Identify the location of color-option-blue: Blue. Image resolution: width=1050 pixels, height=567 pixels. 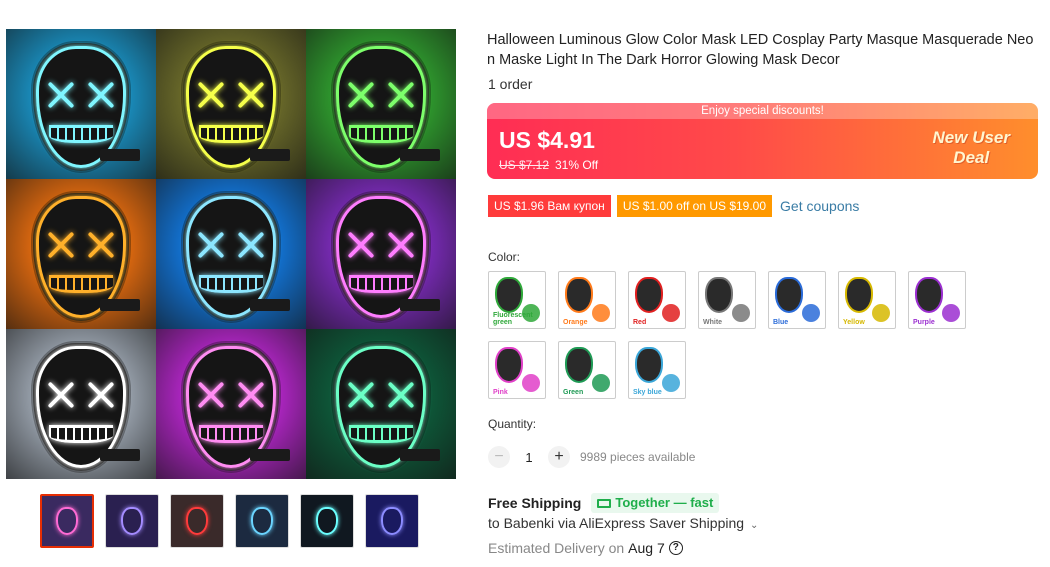
(797, 300).